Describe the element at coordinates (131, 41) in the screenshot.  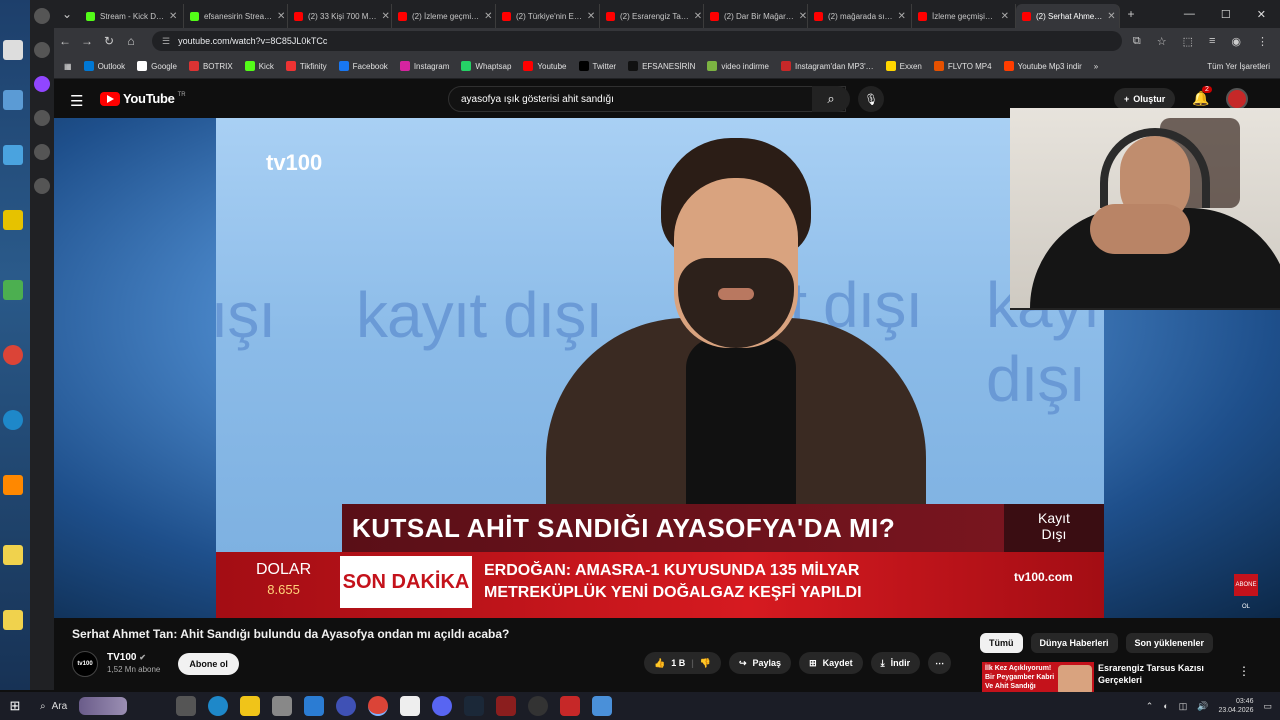
I see `home-icon: ⌂` at that location.